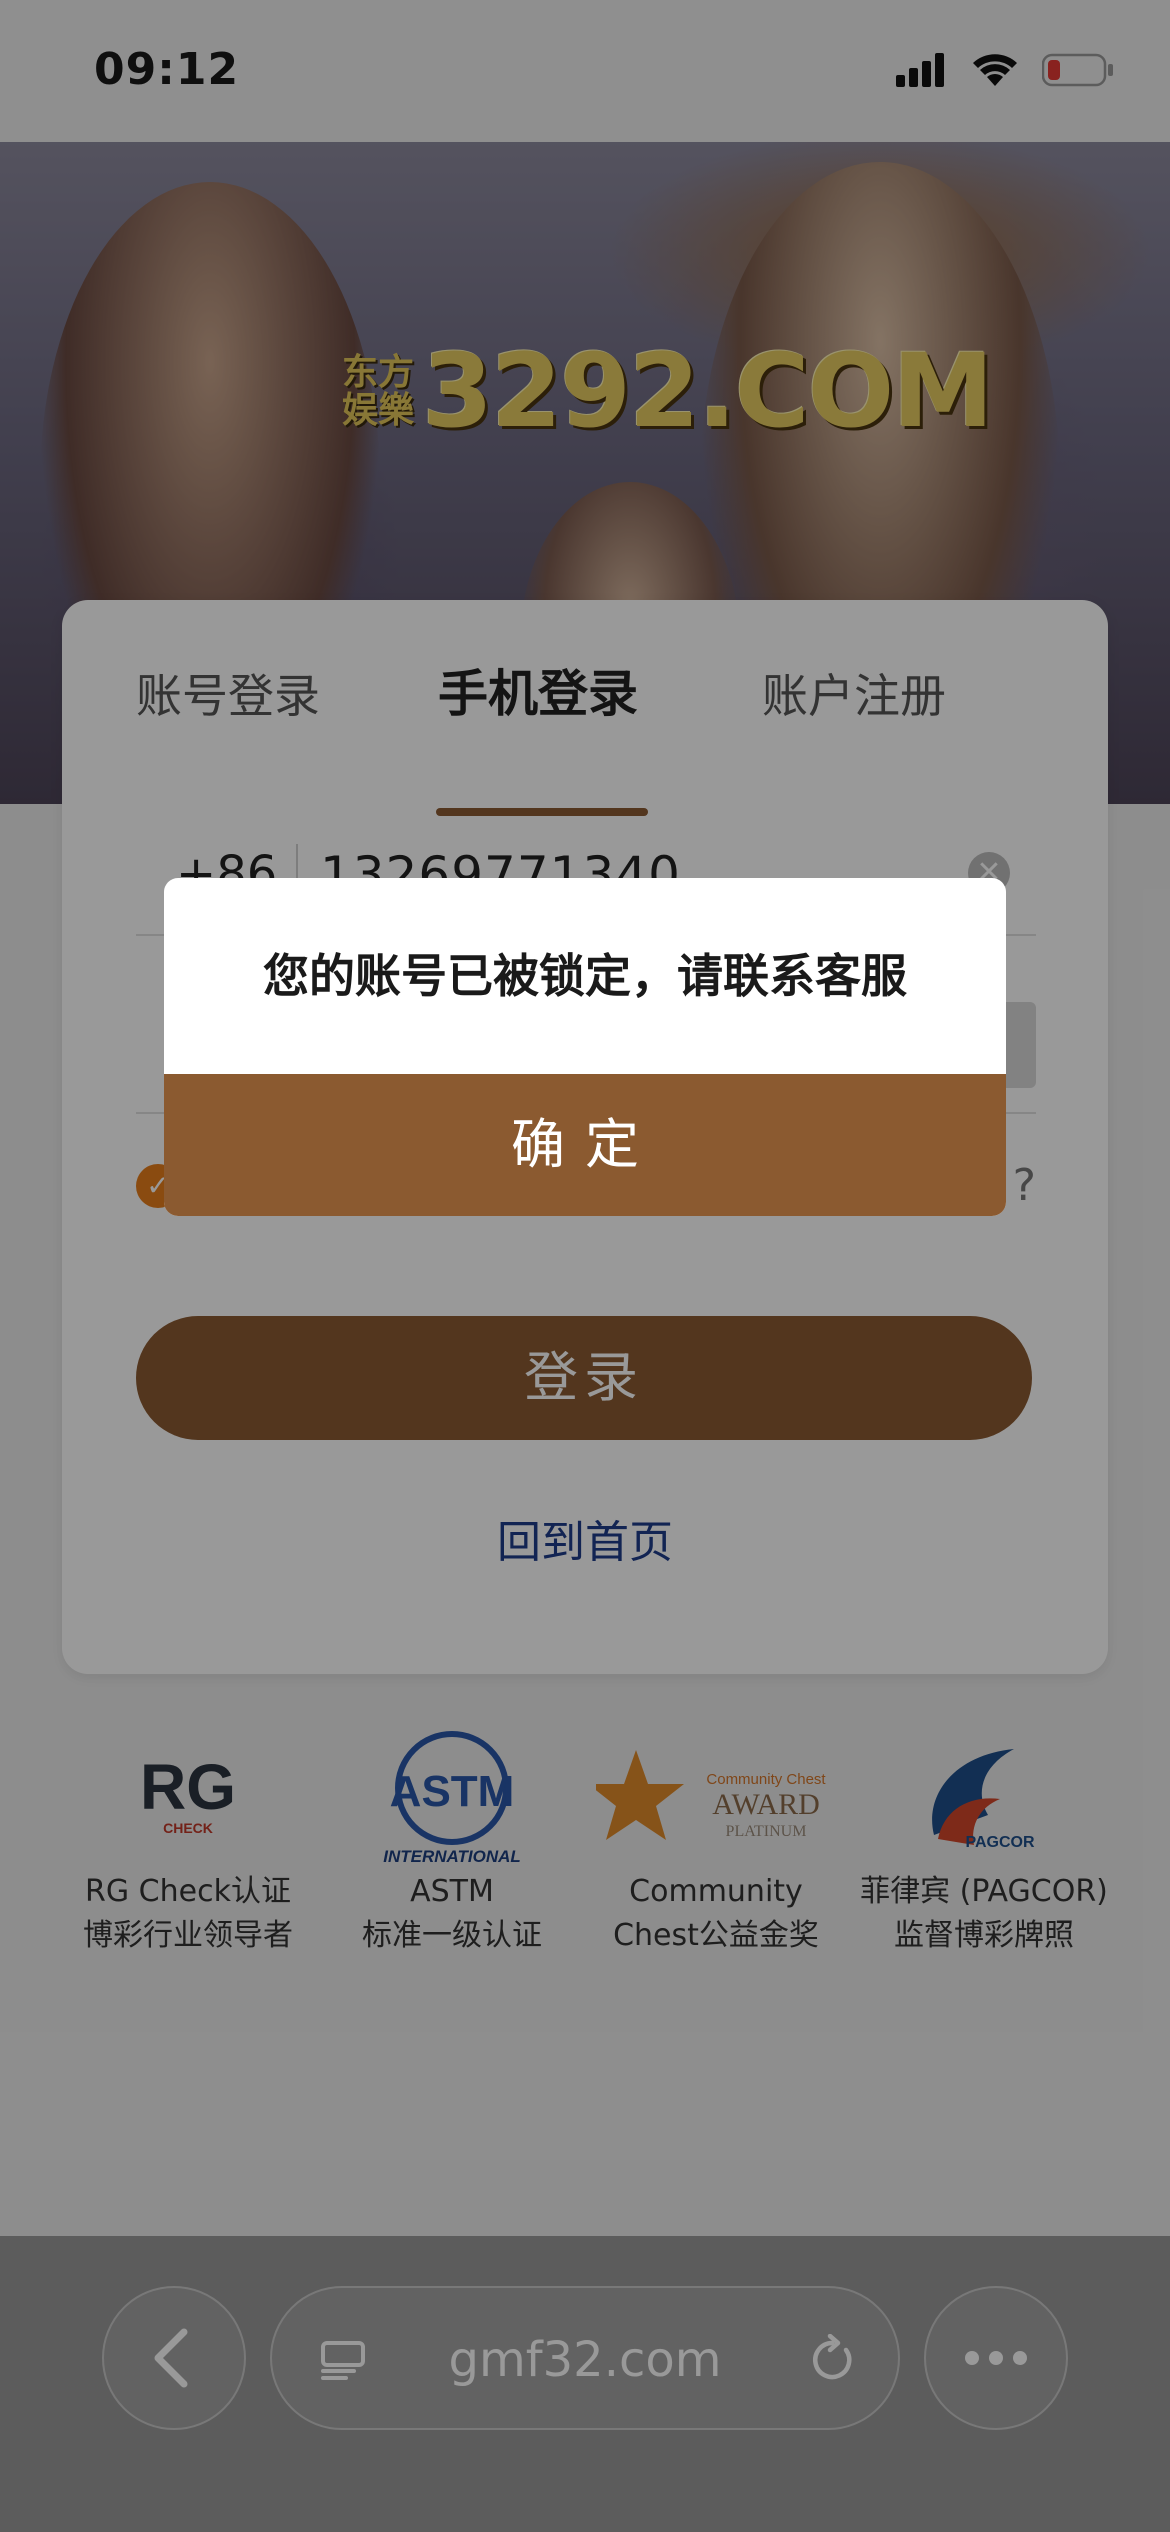 Image resolution: width=1170 pixels, height=2532 pixels. I want to click on account-locked-dialog: 您的账号已被锁定，请联系客服 确定, so click(585, 1047).